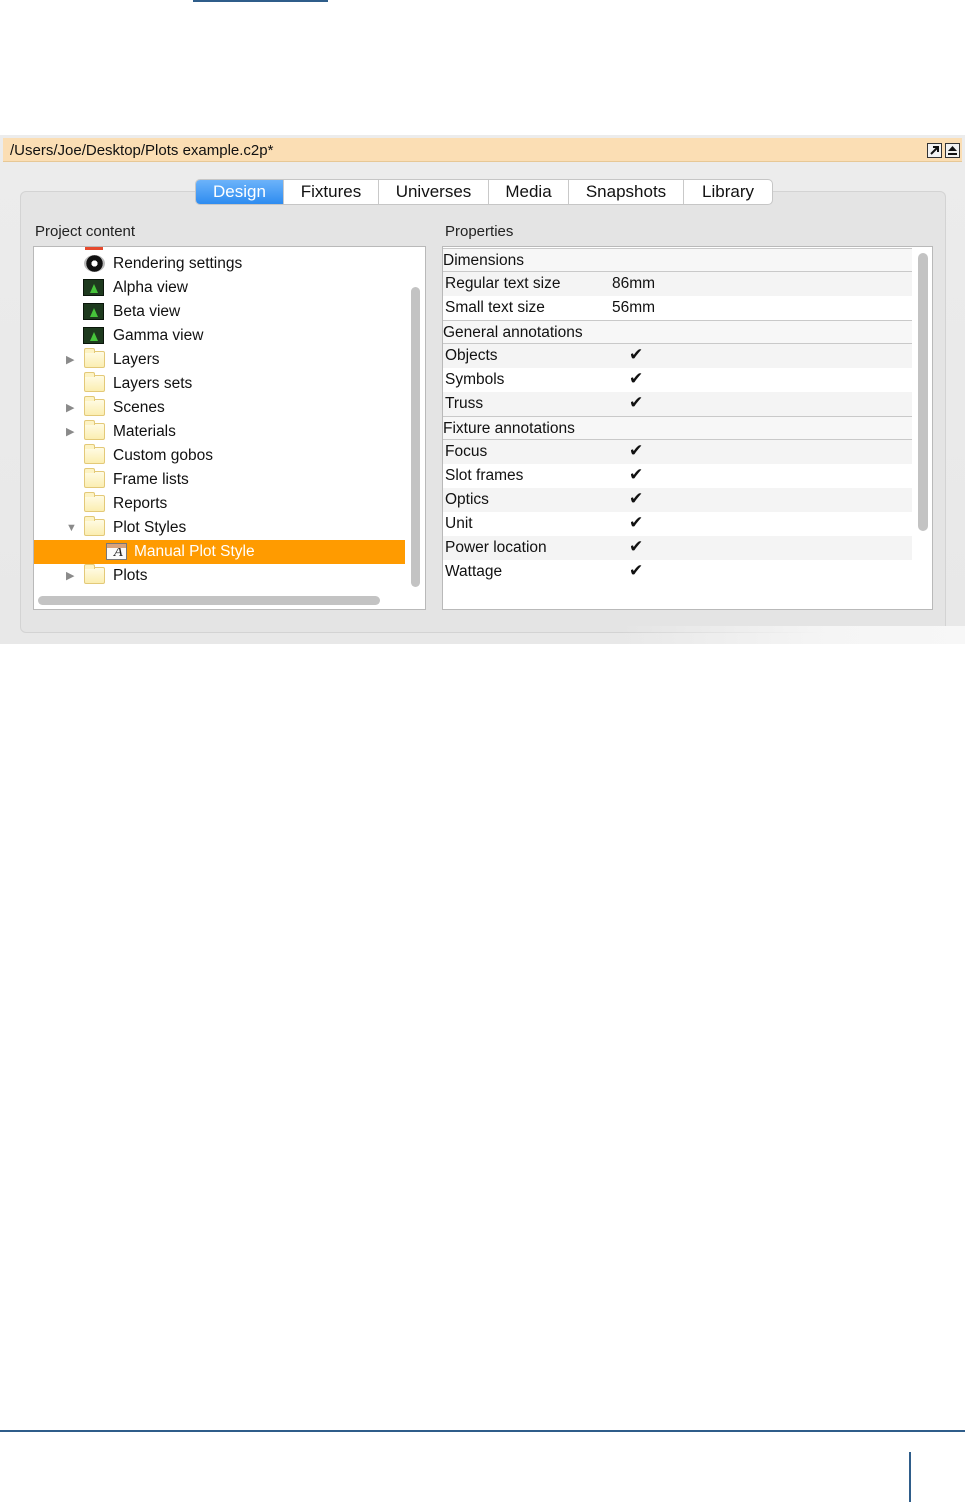 Image resolution: width=965 pixels, height=1502 pixels. What do you see at coordinates (219, 288) in the screenshot?
I see `tree-item-alpha-view: Alpha view` at bounding box center [219, 288].